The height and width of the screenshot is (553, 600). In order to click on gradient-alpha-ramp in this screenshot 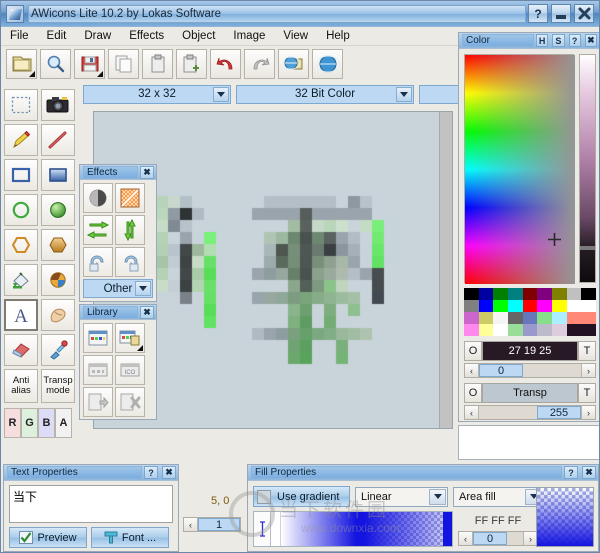, I will do `click(403, 529)`.